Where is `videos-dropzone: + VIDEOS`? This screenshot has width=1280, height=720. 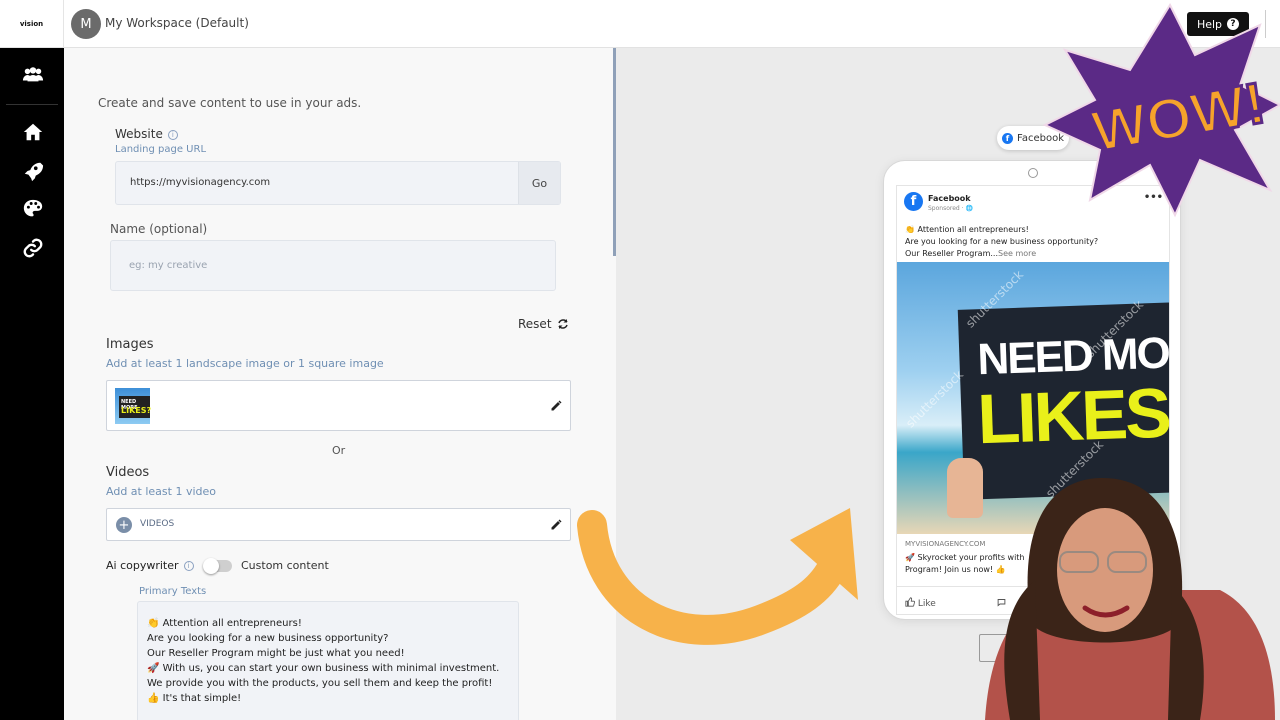 videos-dropzone: + VIDEOS is located at coordinates (338, 524).